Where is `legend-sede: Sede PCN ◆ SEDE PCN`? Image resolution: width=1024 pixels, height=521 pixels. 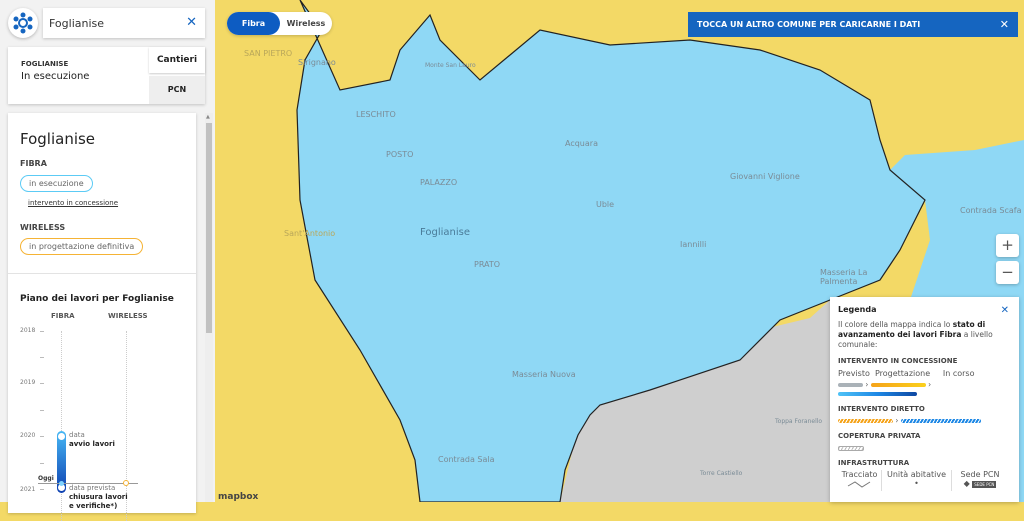 legend-sede: Sede PCN ◆ SEDE PCN is located at coordinates (980, 479).